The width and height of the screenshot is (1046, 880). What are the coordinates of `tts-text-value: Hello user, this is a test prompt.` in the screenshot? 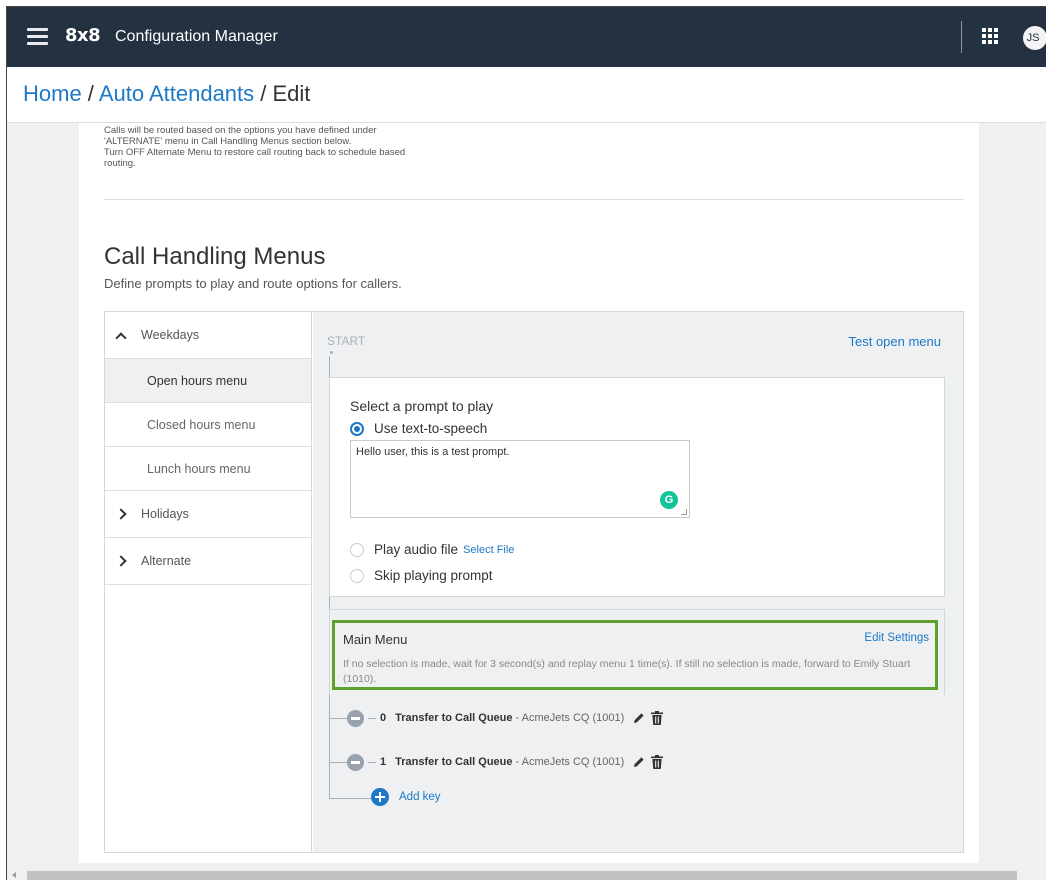 It's located at (433, 452).